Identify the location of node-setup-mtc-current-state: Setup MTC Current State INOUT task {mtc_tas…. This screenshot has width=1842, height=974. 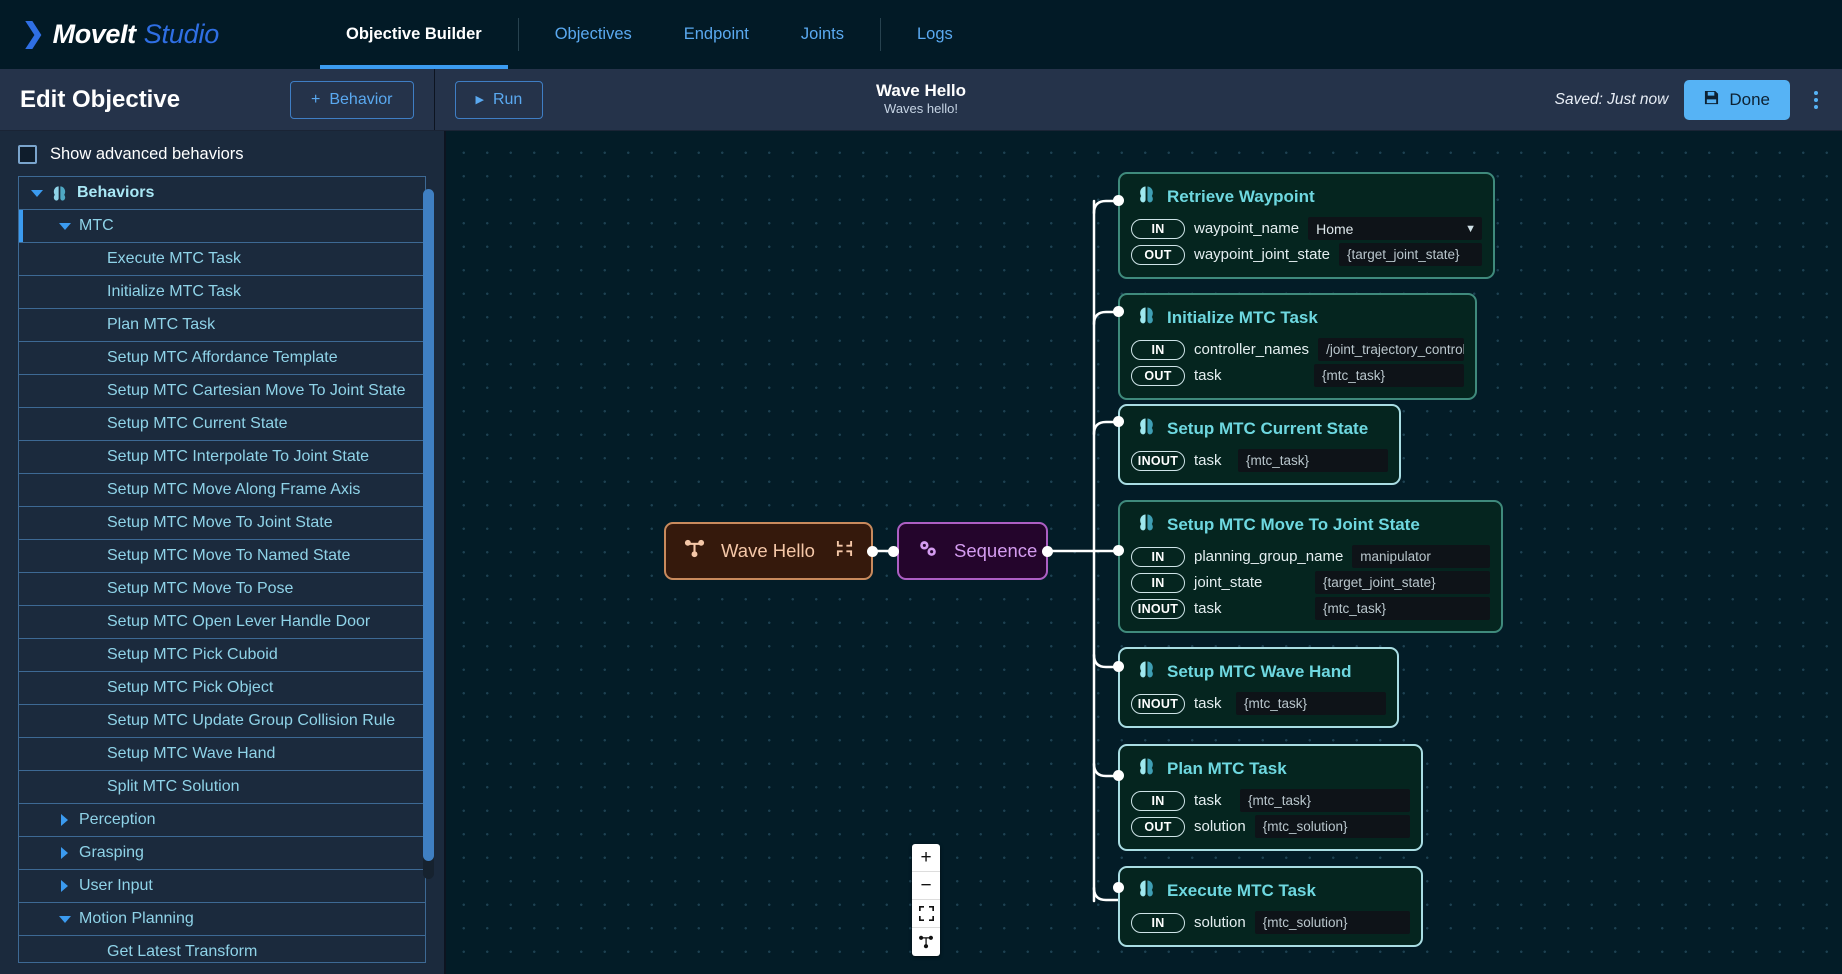
(1259, 444).